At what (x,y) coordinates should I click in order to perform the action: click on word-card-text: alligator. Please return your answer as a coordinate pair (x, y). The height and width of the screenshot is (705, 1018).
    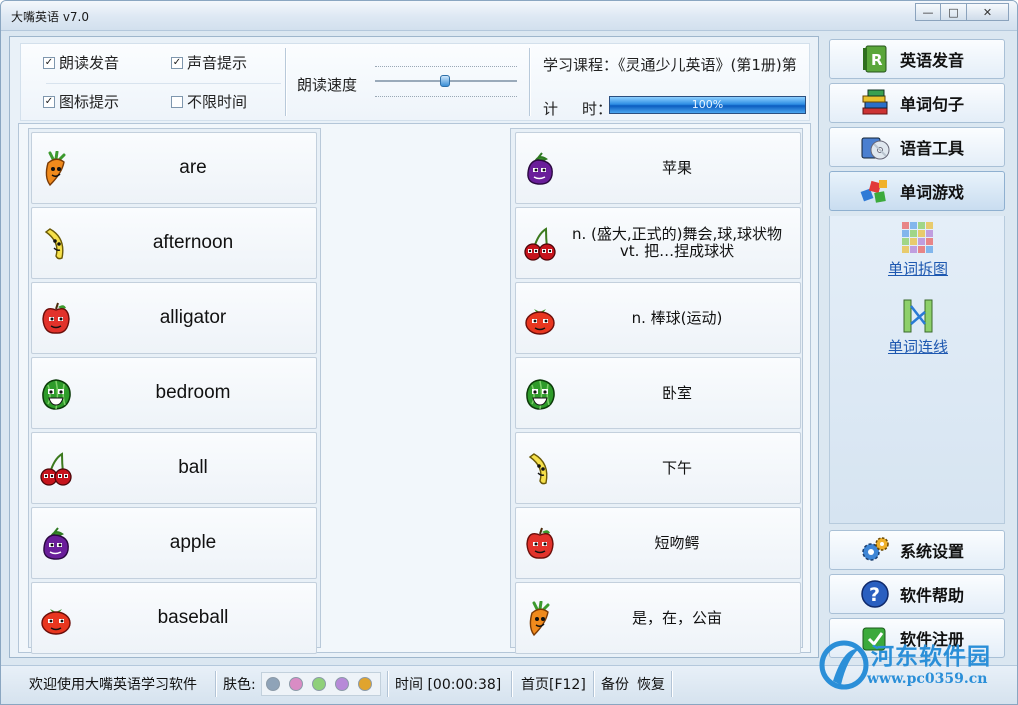
    Looking at the image, I should click on (193, 317).